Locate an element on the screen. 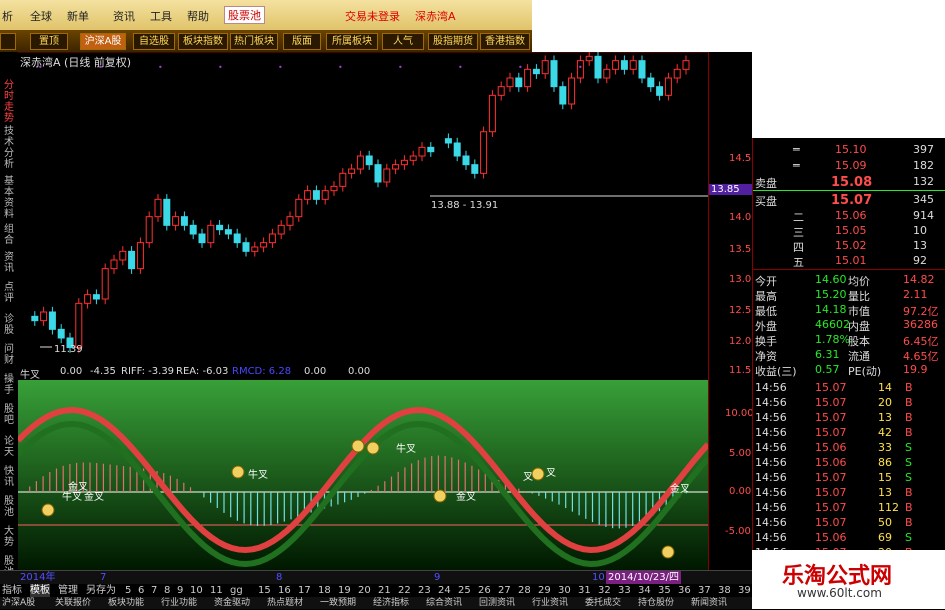 The image size is (945, 610). indicator-tab: 33 is located at coordinates (624, 590).